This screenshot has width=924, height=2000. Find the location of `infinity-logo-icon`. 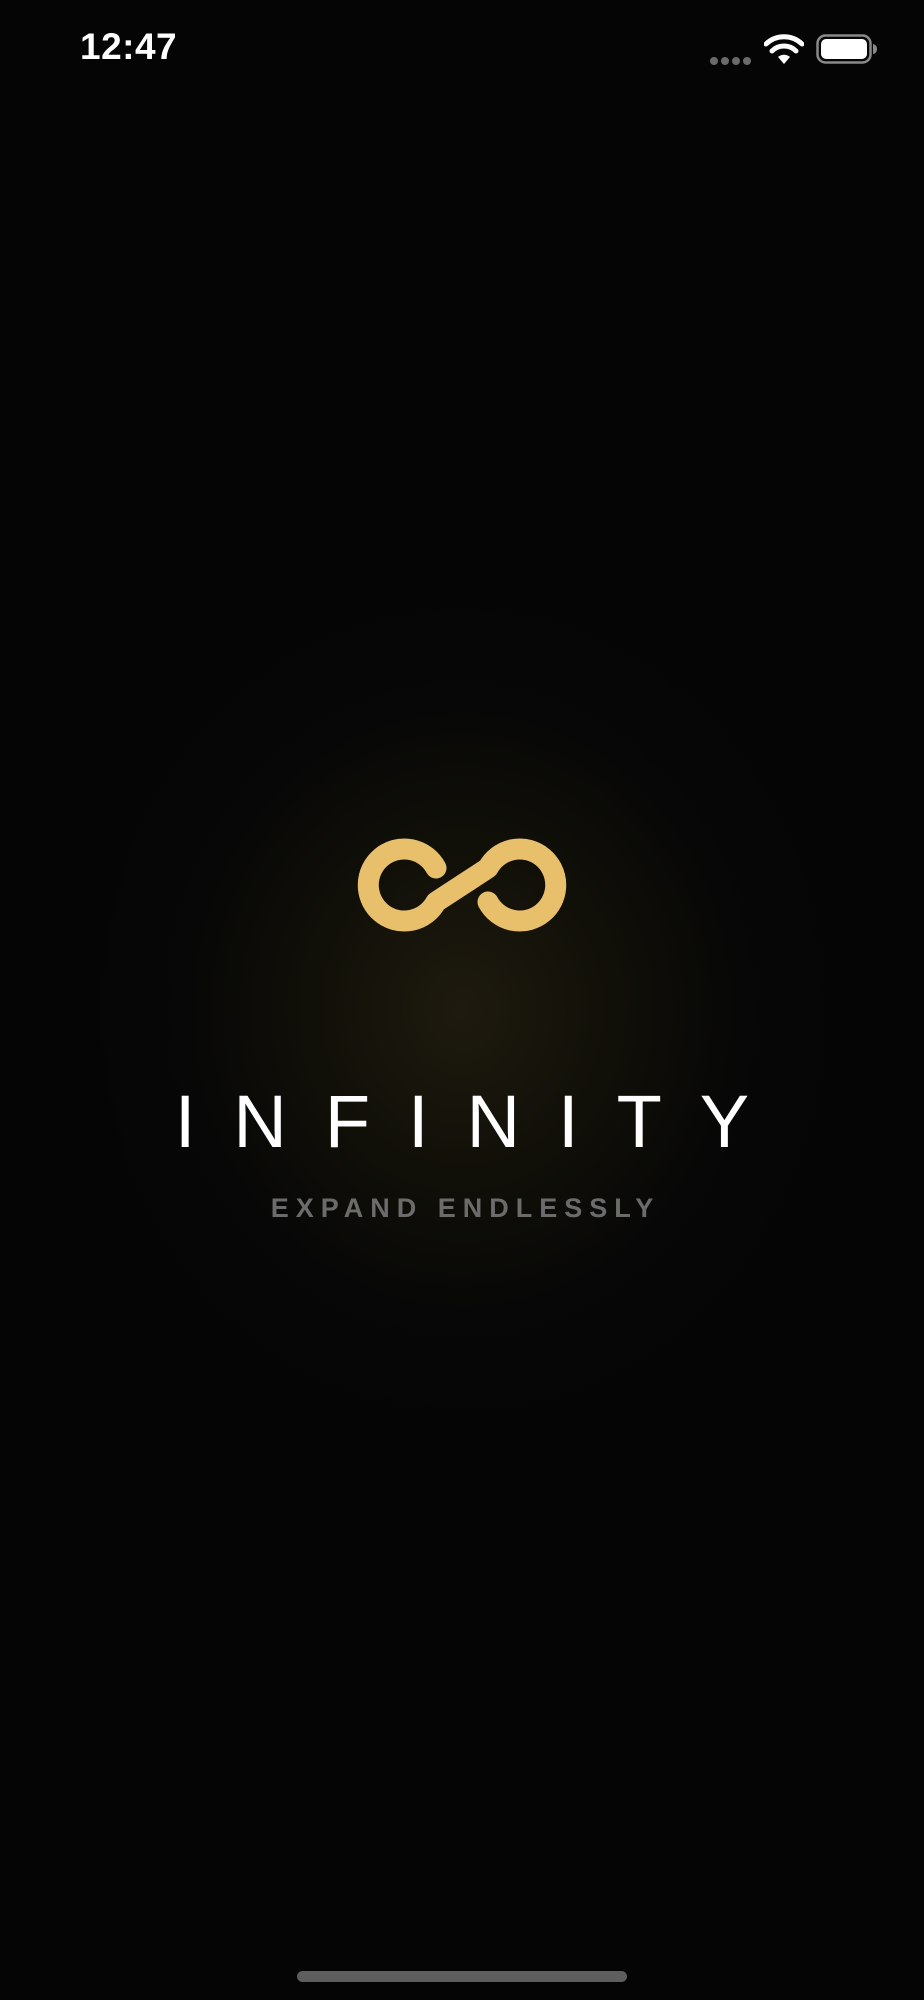

infinity-logo-icon is located at coordinates (462, 885).